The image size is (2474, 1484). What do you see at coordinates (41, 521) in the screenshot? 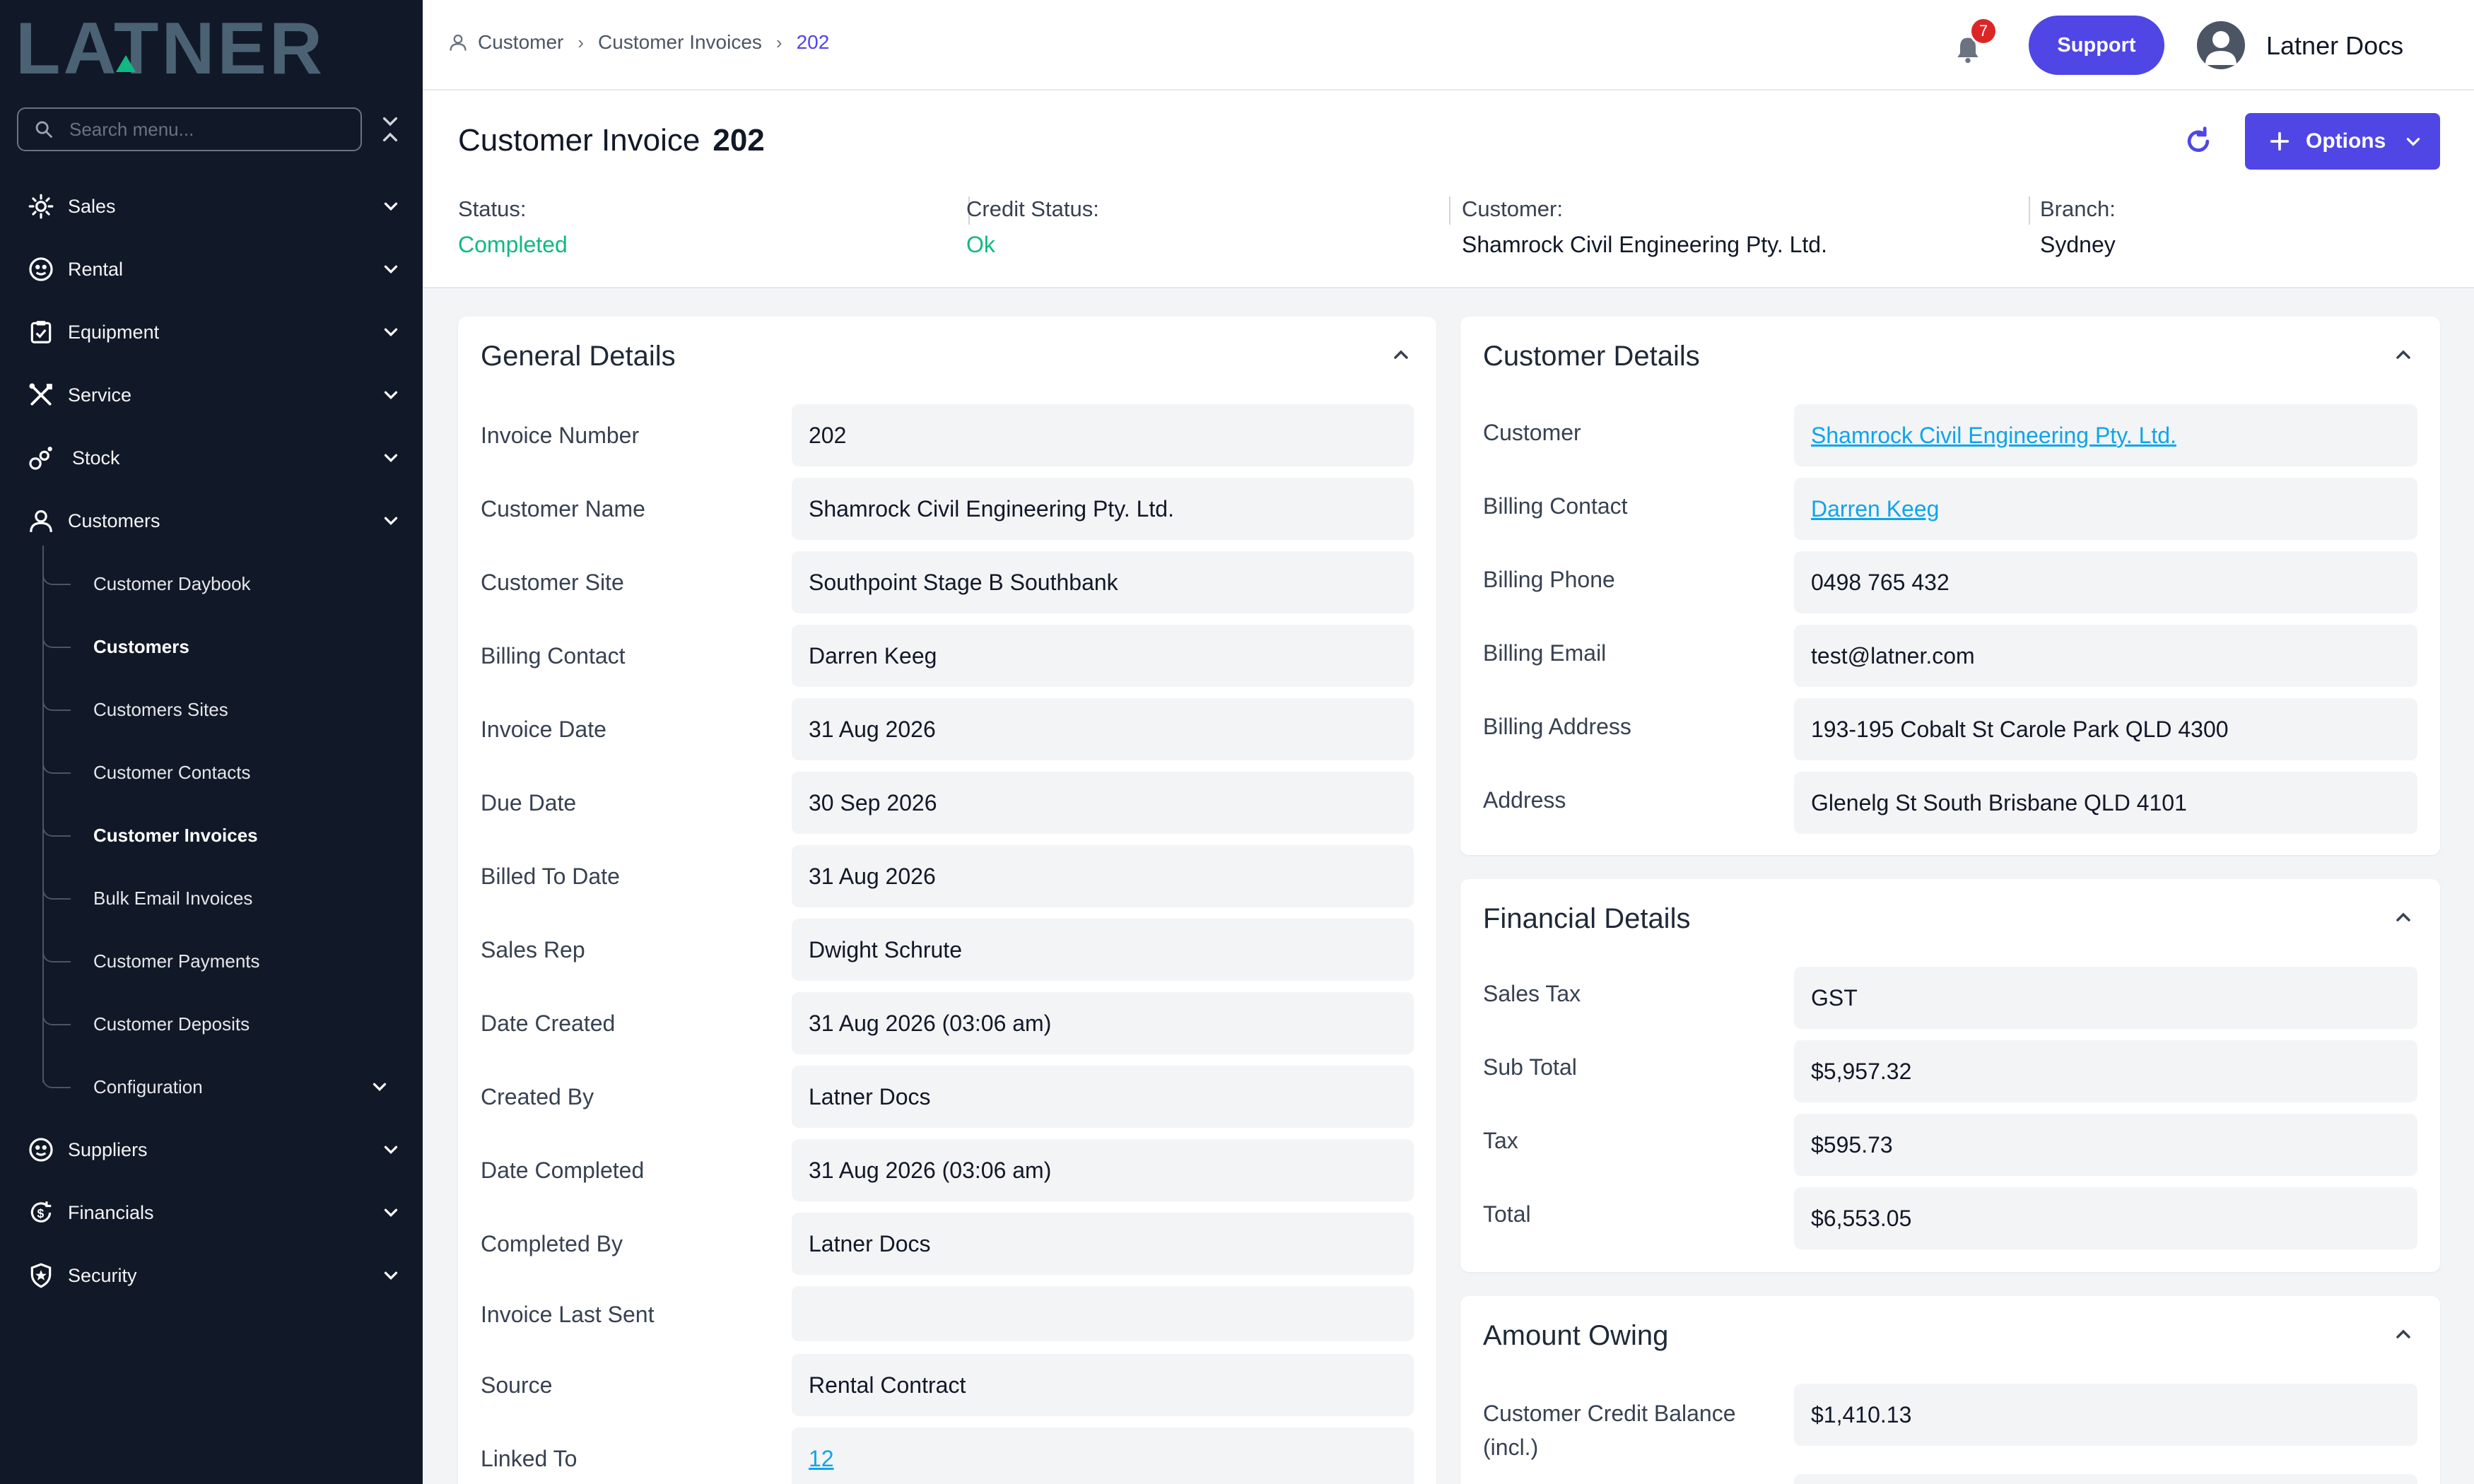
I see `user-icon` at bounding box center [41, 521].